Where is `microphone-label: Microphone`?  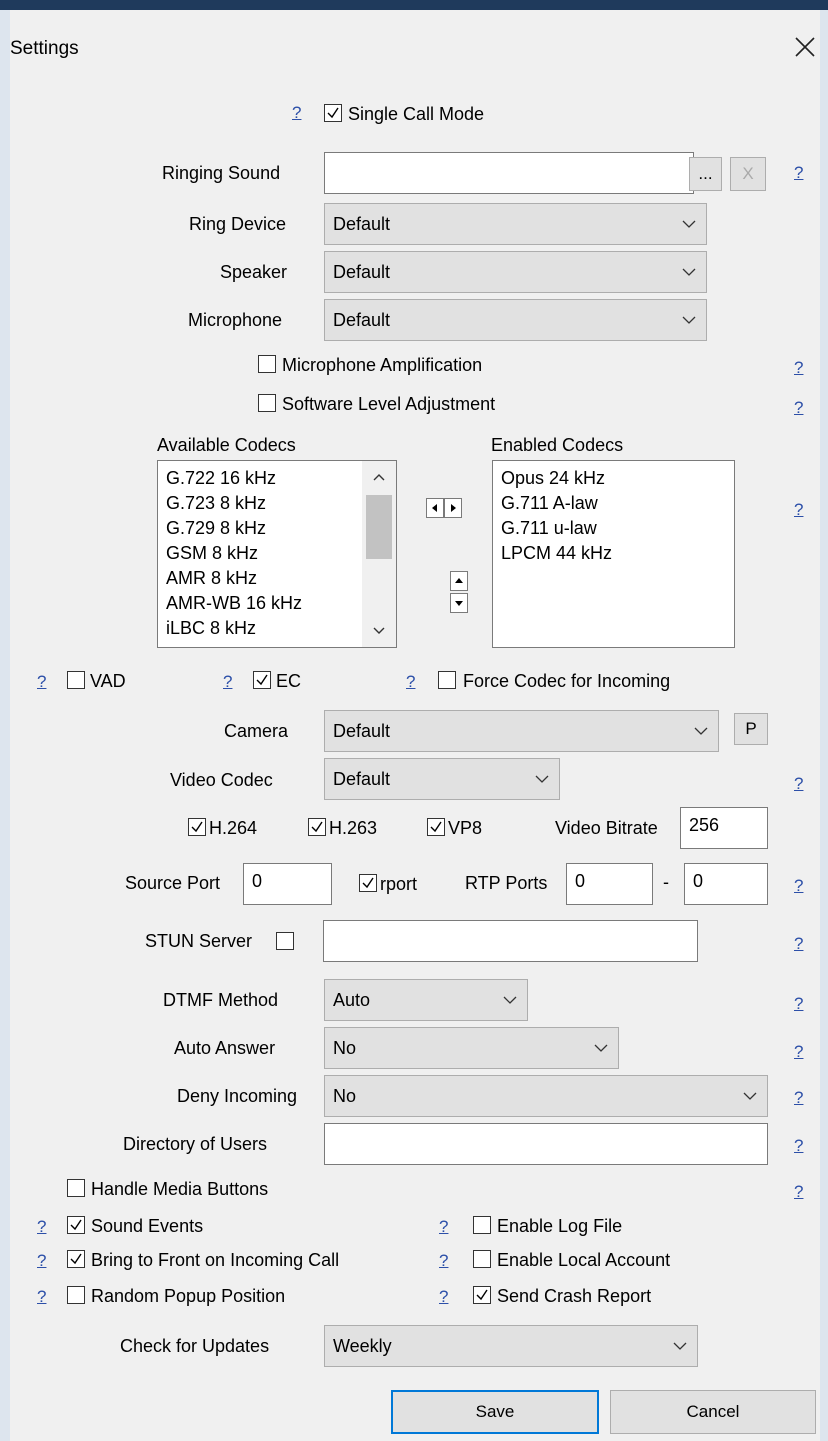 microphone-label: Microphone is located at coordinates (235, 320).